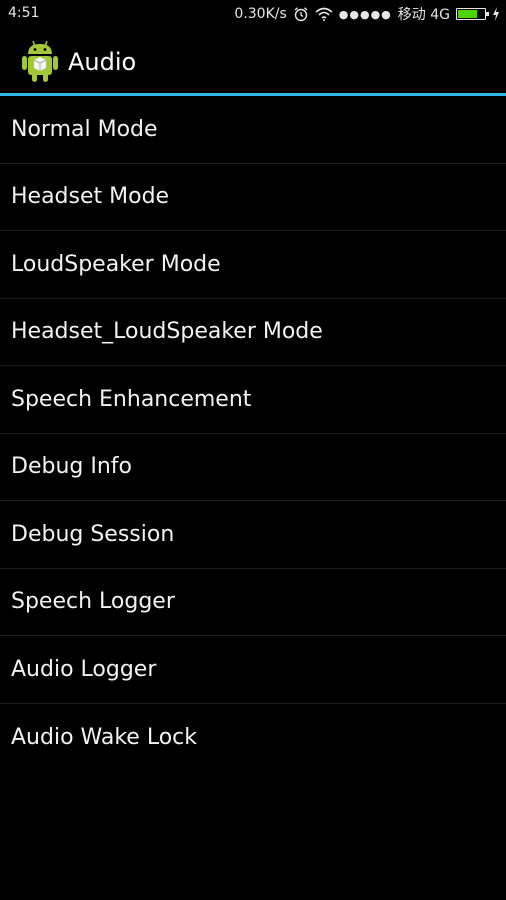  I want to click on page-title: Audio, so click(102, 62).